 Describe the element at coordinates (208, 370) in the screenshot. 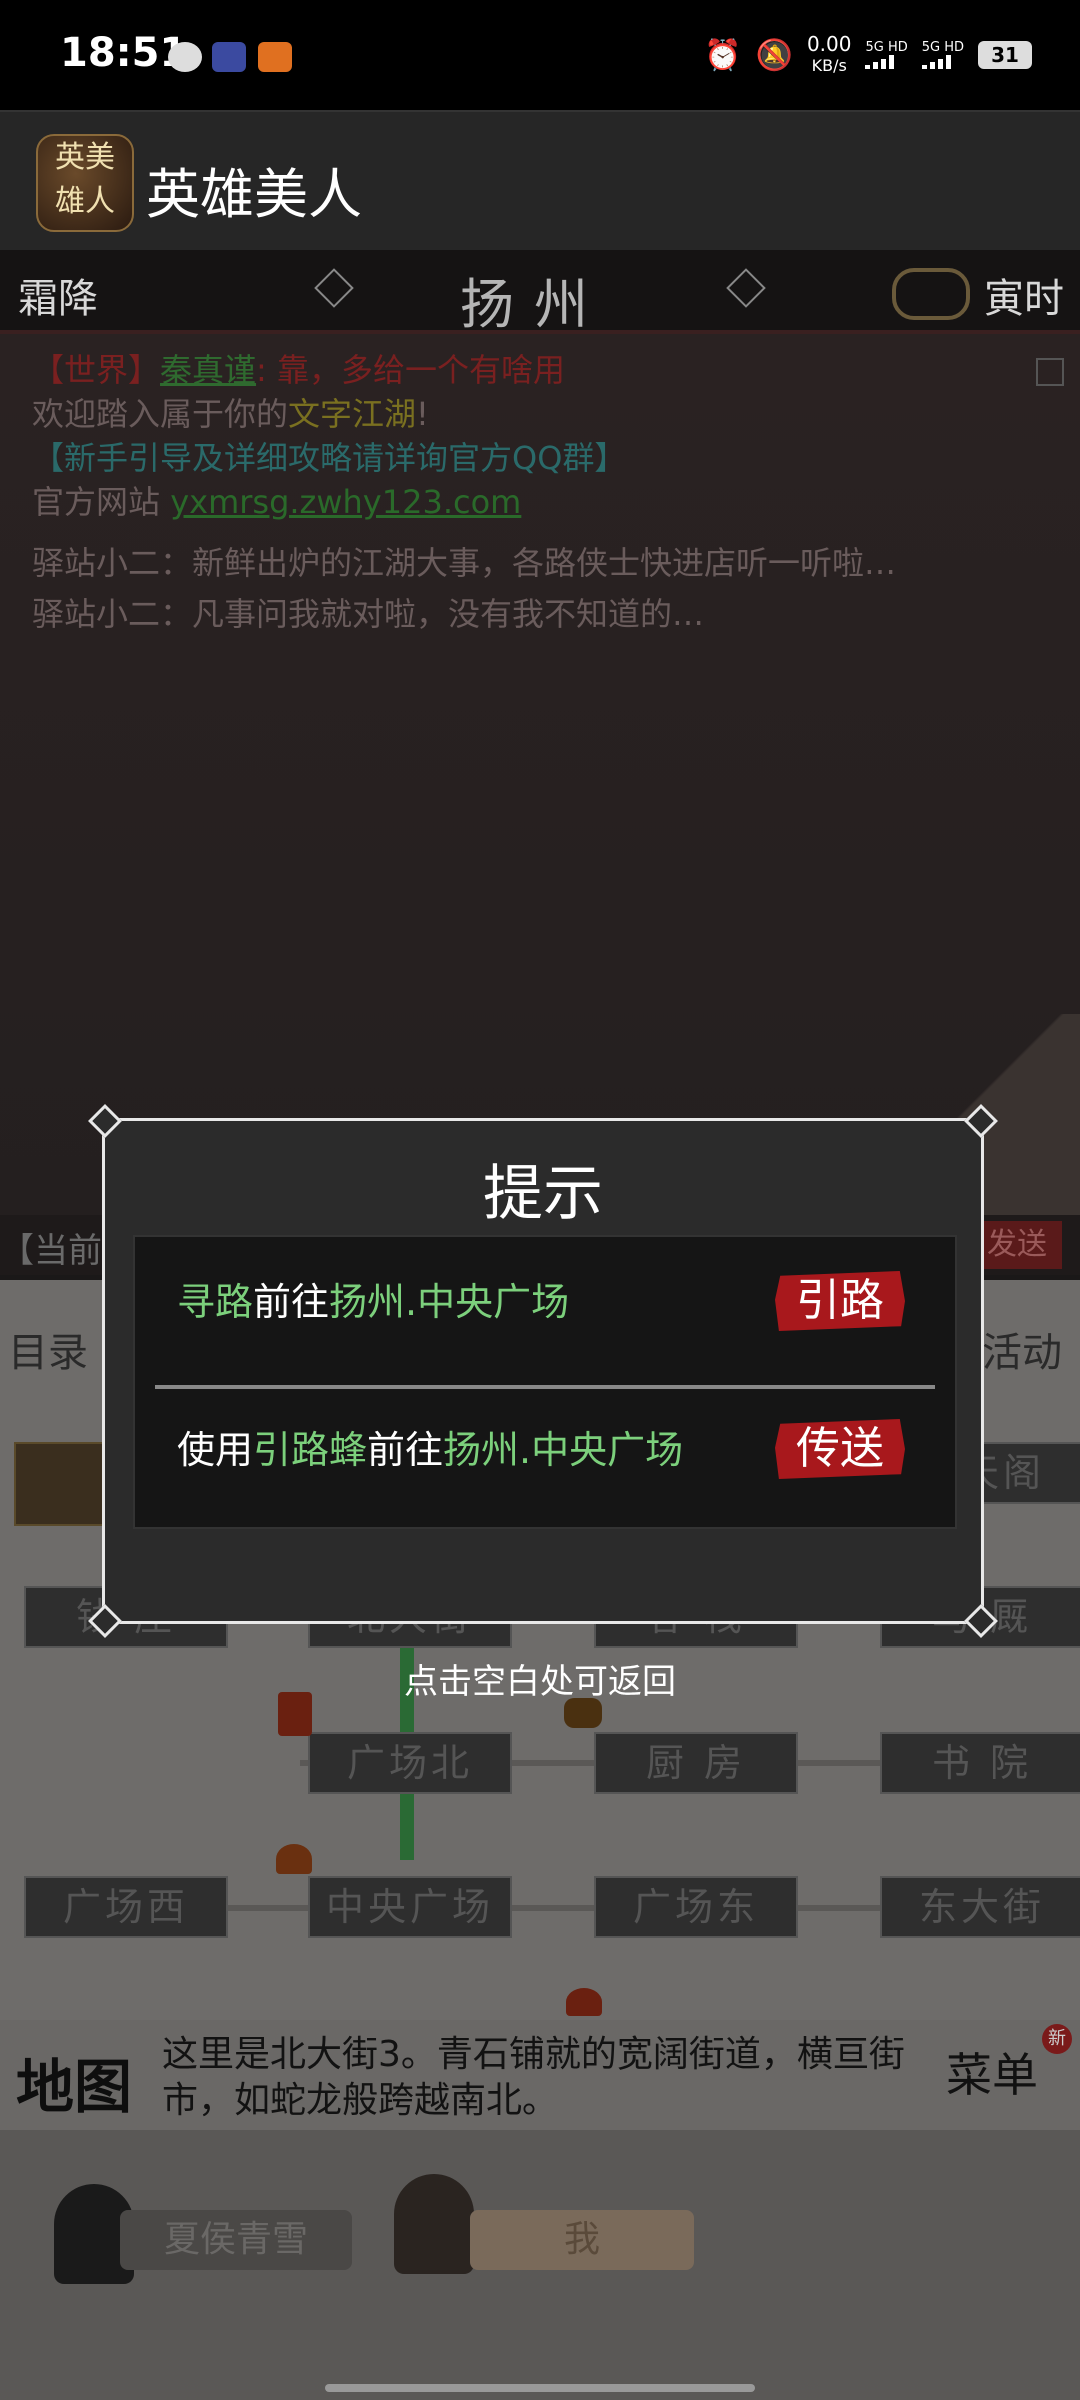

I see `world-user-link: 秦真谨` at that location.